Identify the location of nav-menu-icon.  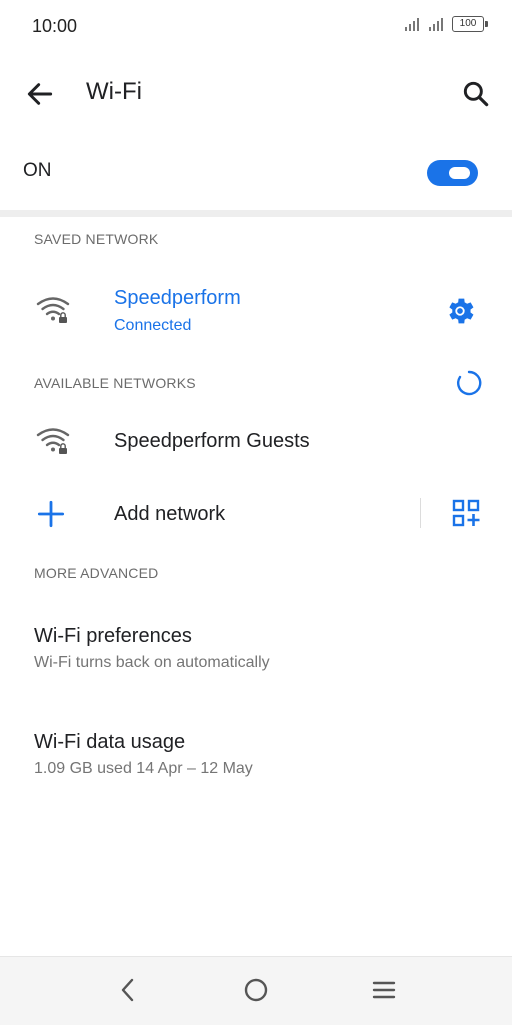
(384, 990).